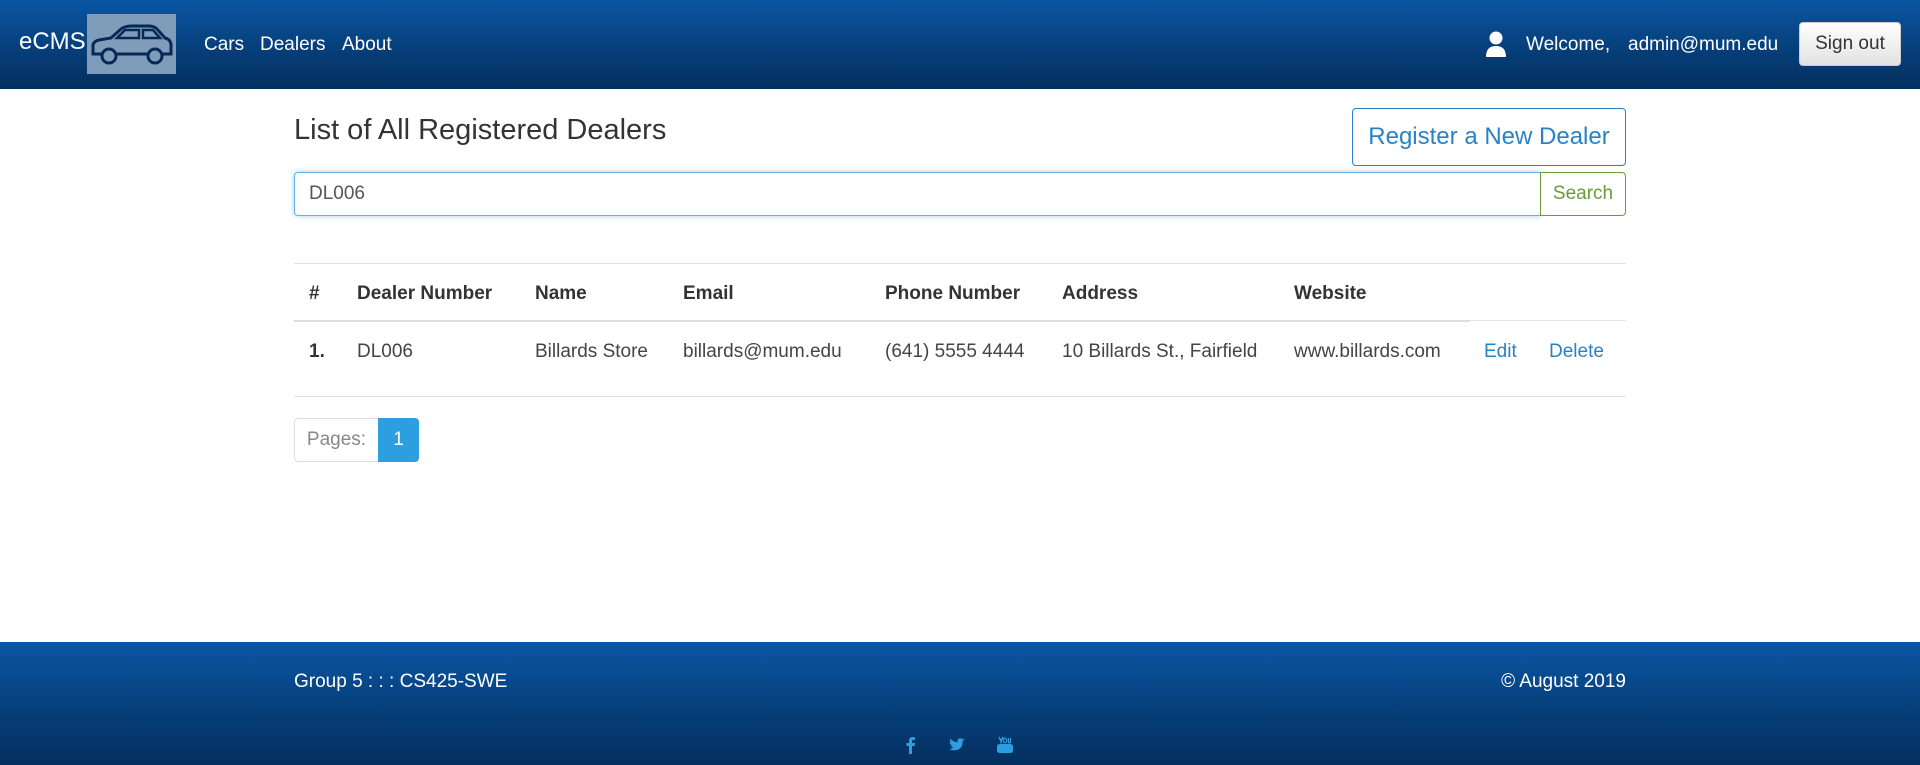 This screenshot has width=1920, height=765. Describe the element at coordinates (960, 263) in the screenshot. I see `table-border-top` at that location.